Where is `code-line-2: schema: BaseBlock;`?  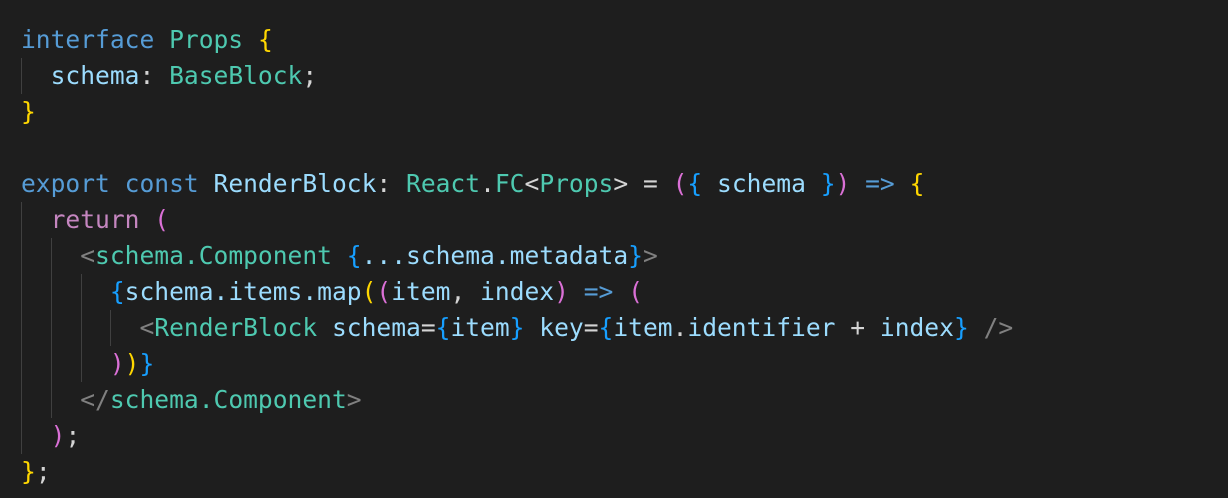 code-line-2: schema: BaseBlock; is located at coordinates (169, 76).